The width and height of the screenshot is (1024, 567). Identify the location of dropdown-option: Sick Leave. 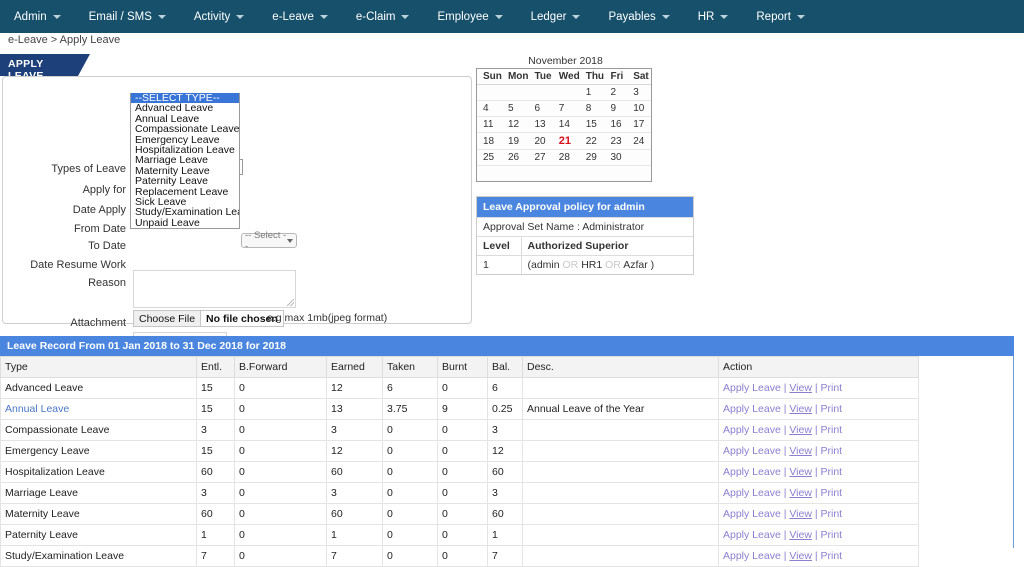
(185, 202).